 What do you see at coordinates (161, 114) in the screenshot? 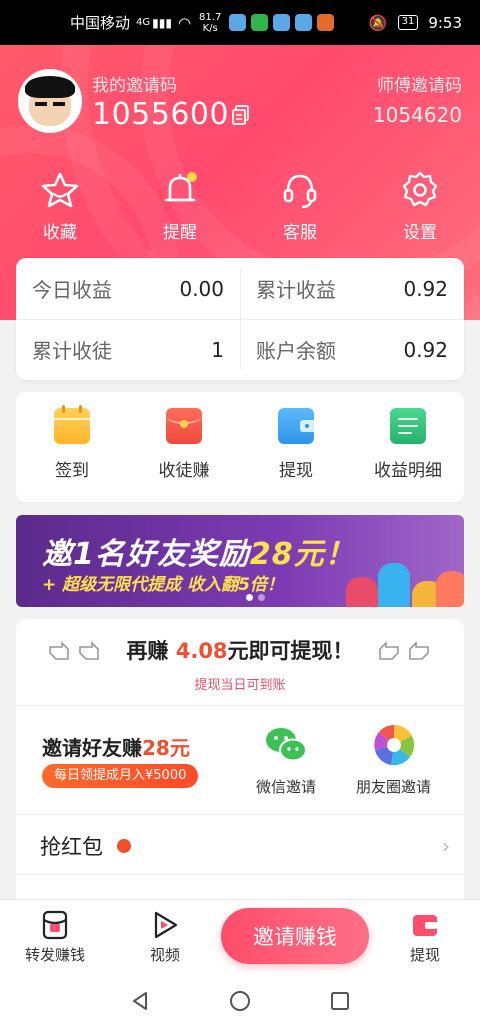
I see `my-invite-code: 1055600` at bounding box center [161, 114].